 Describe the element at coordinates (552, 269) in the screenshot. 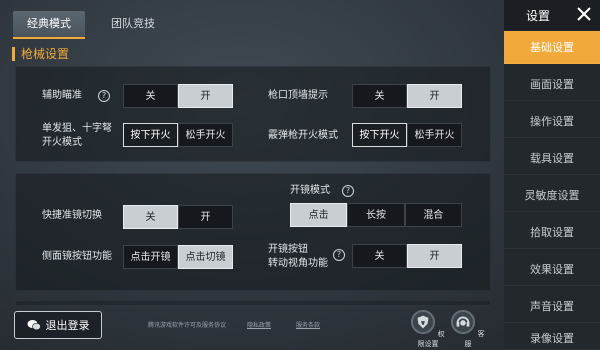

I see `sidebar-item-effects: 效果设置` at that location.